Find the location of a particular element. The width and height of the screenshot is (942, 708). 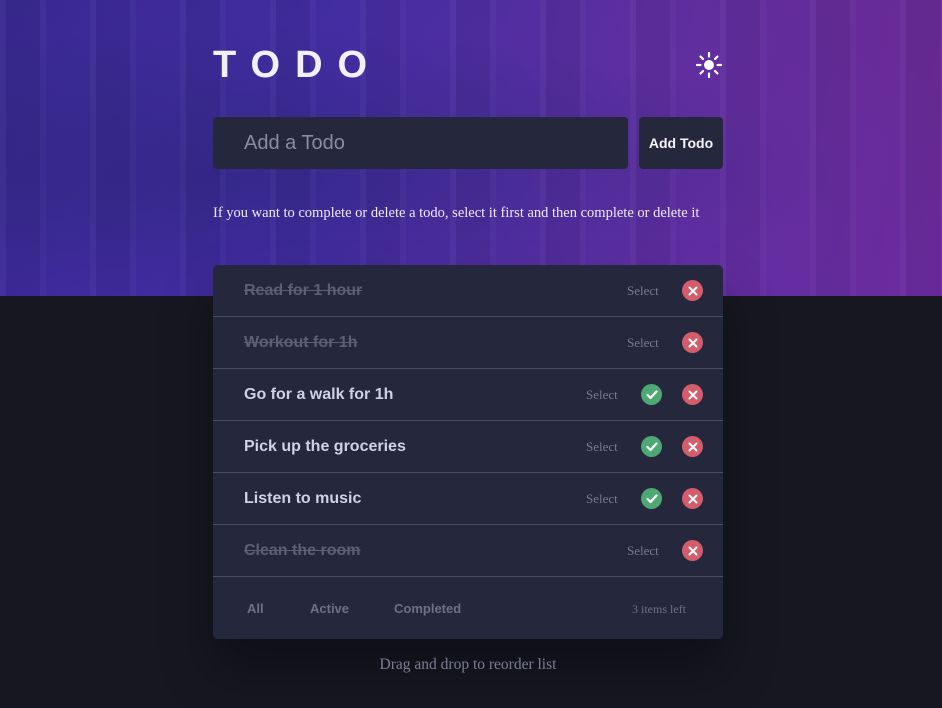

todo-item: Read for 1 hour Select is located at coordinates (468, 291).